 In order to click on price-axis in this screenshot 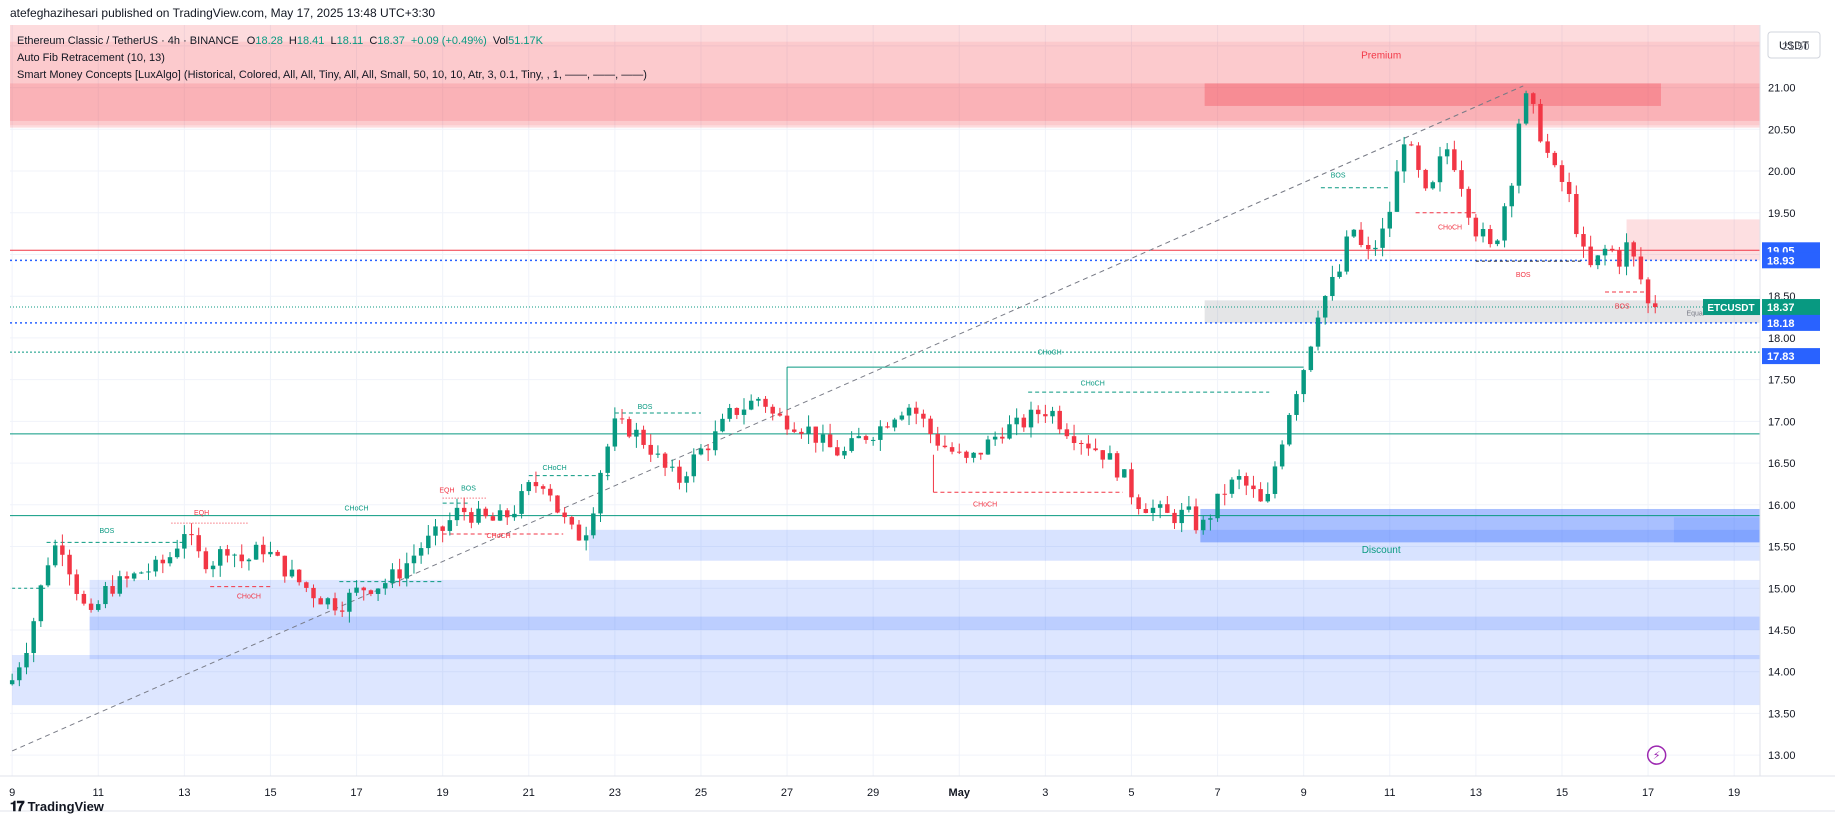, I will do `click(1797, 400)`.